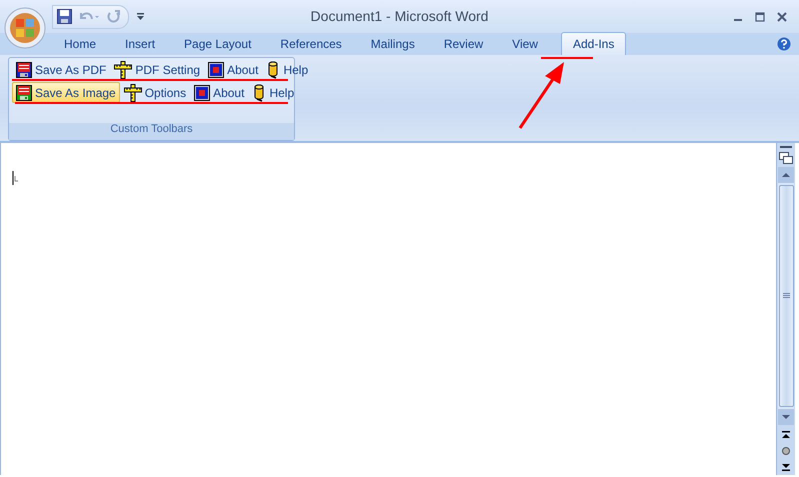  Describe the element at coordinates (786, 451) in the screenshot. I see `browse-object-icon` at that location.